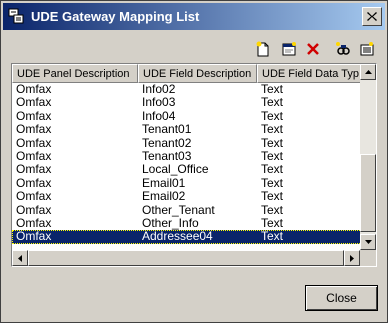 Image resolution: width=388 pixels, height=323 pixels. I want to click on window-title: UDE Gateway Mapping List, so click(115, 16).